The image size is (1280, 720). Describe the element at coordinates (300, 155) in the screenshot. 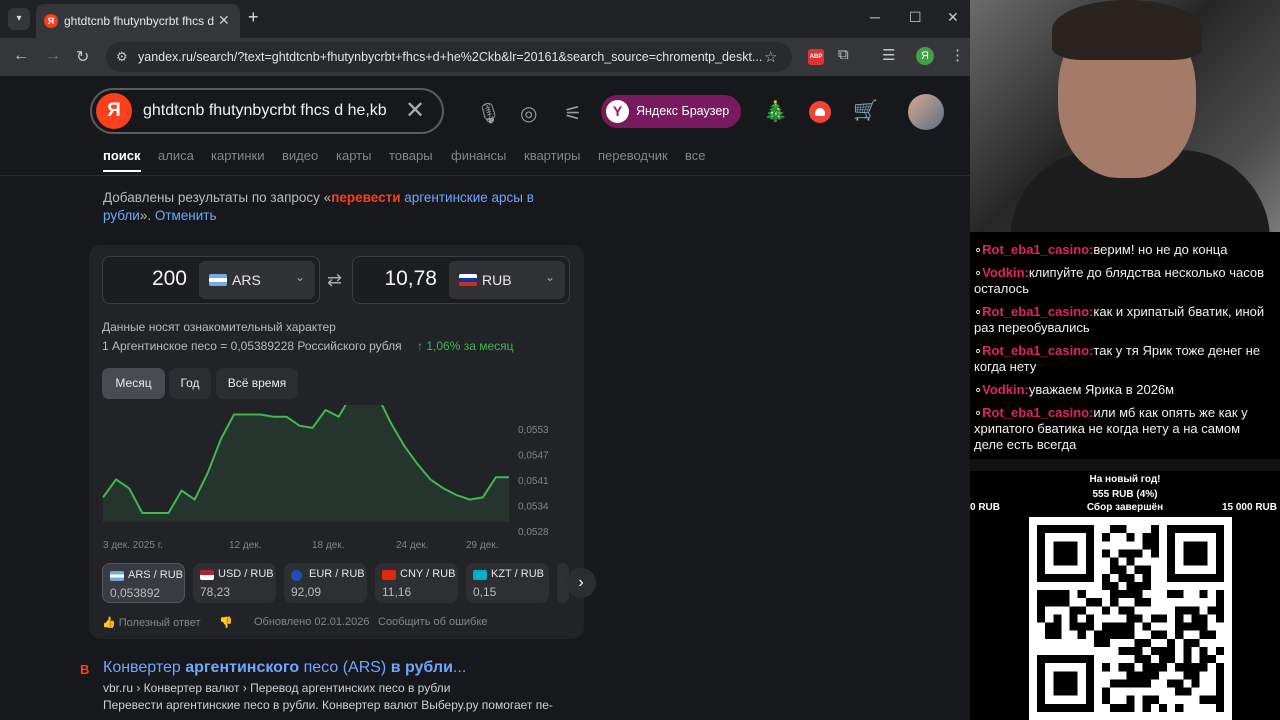

I see `tab-video: видео` at that location.